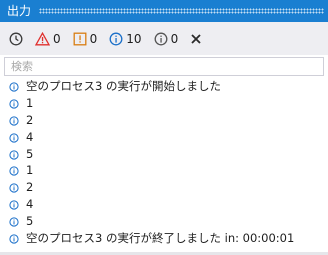  Describe the element at coordinates (116, 39) in the screenshot. I see `info-icon` at that location.